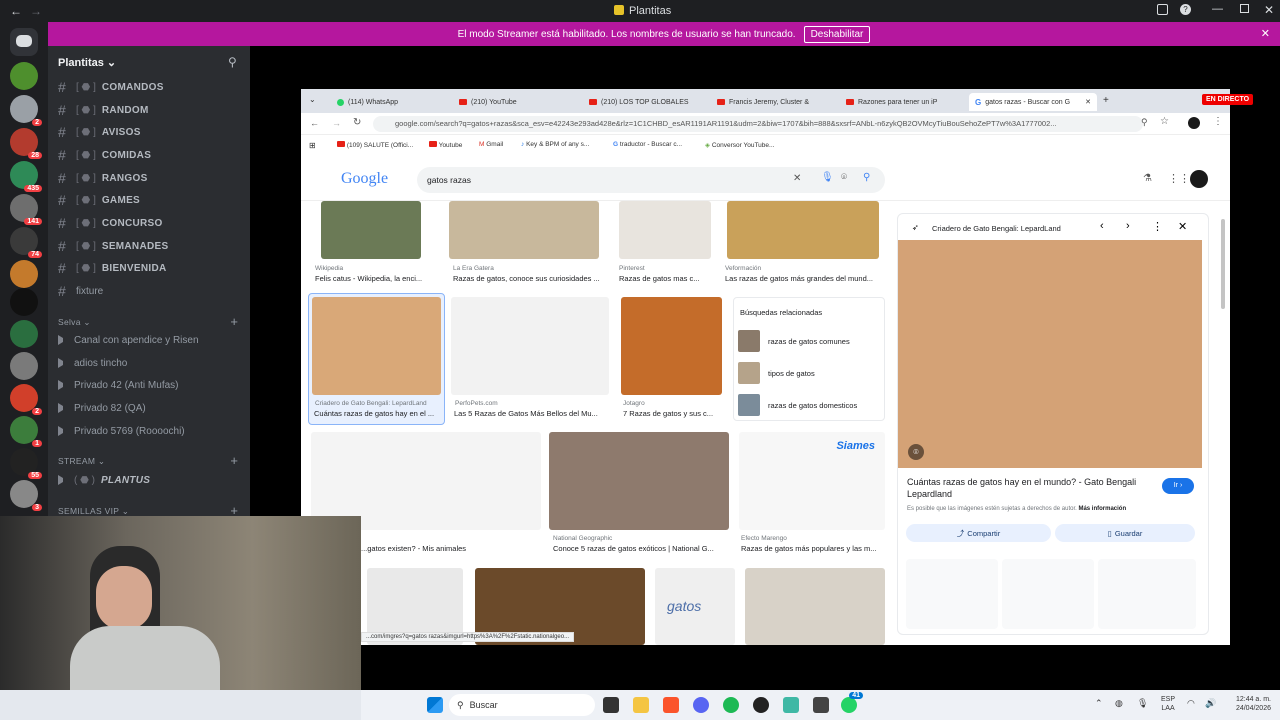 The height and width of the screenshot is (720, 1280). What do you see at coordinates (26, 143) in the screenshot?
I see `server-icon: 28` at bounding box center [26, 143].